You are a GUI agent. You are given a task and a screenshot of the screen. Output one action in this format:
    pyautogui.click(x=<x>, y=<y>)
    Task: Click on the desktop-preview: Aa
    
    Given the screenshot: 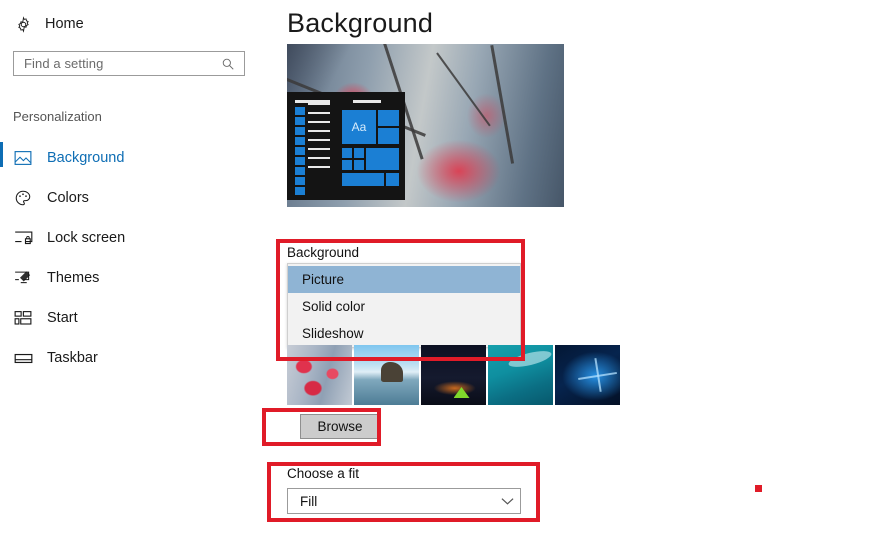 What is the action you would take?
    pyautogui.click(x=425, y=125)
    